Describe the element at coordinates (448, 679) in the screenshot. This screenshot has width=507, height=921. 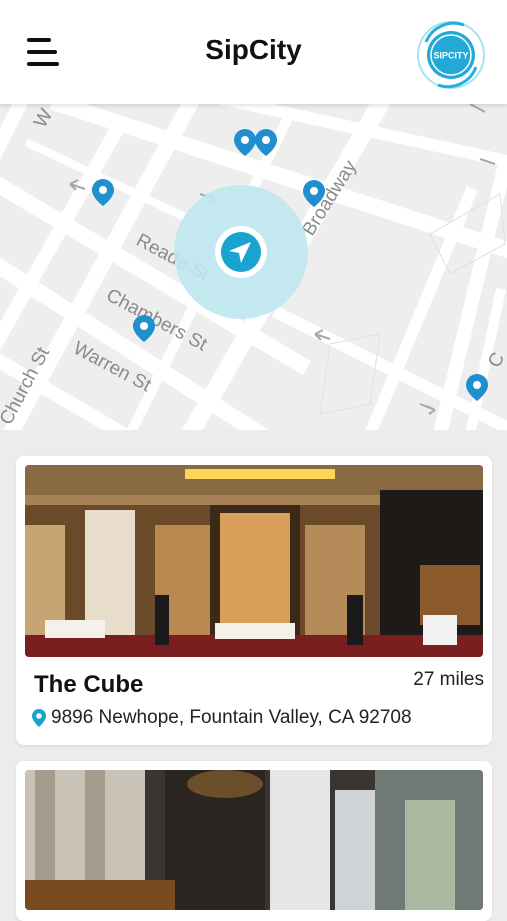
I see `venue-distance: 27 miles` at that location.